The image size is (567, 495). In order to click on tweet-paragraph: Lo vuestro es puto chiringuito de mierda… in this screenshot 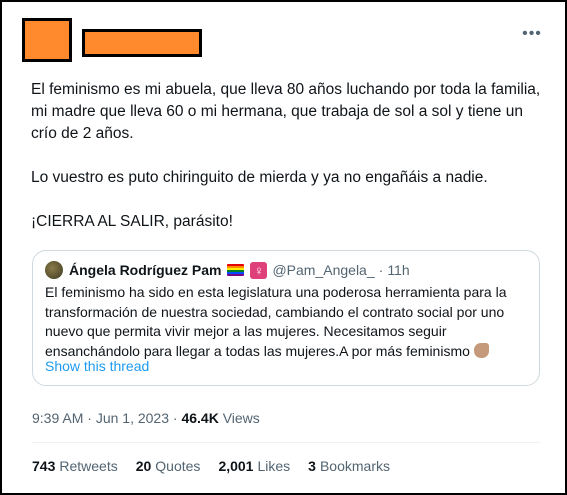, I will do `click(259, 177)`.